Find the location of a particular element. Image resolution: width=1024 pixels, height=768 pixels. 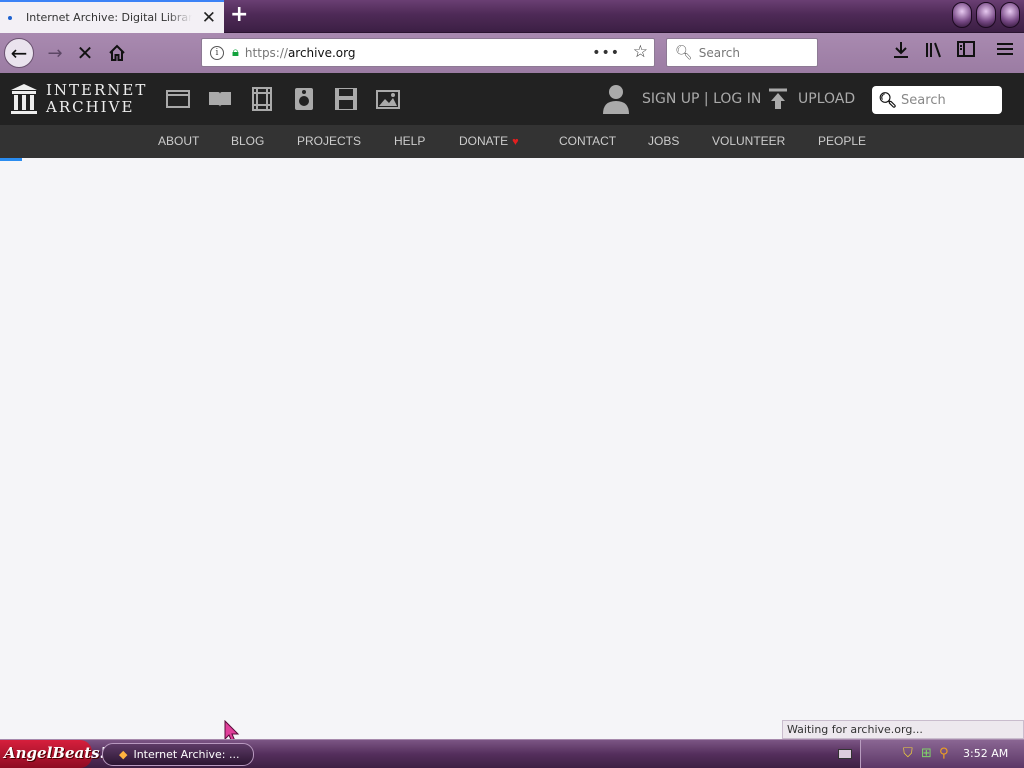

media-type-icons is located at coordinates (283, 99).